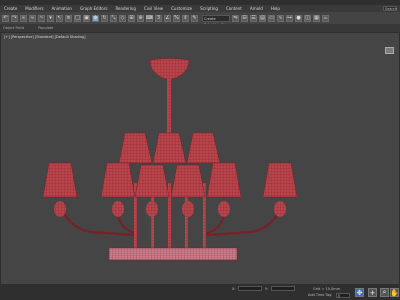 This screenshot has width=400, height=300. Describe the element at coordinates (298, 18) in the screenshot. I see `material-editor-icon: ●` at that location.